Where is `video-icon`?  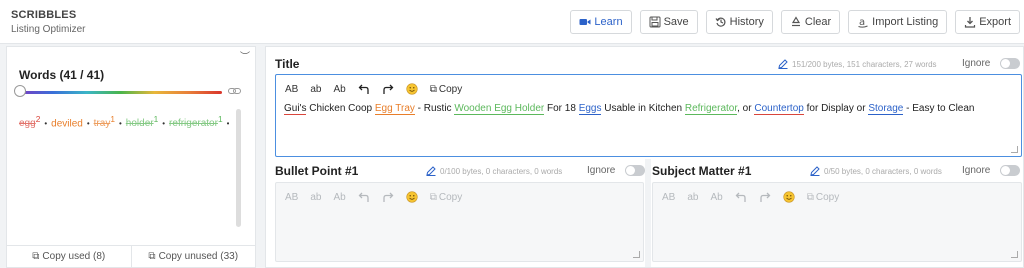
video-icon is located at coordinates (585, 22).